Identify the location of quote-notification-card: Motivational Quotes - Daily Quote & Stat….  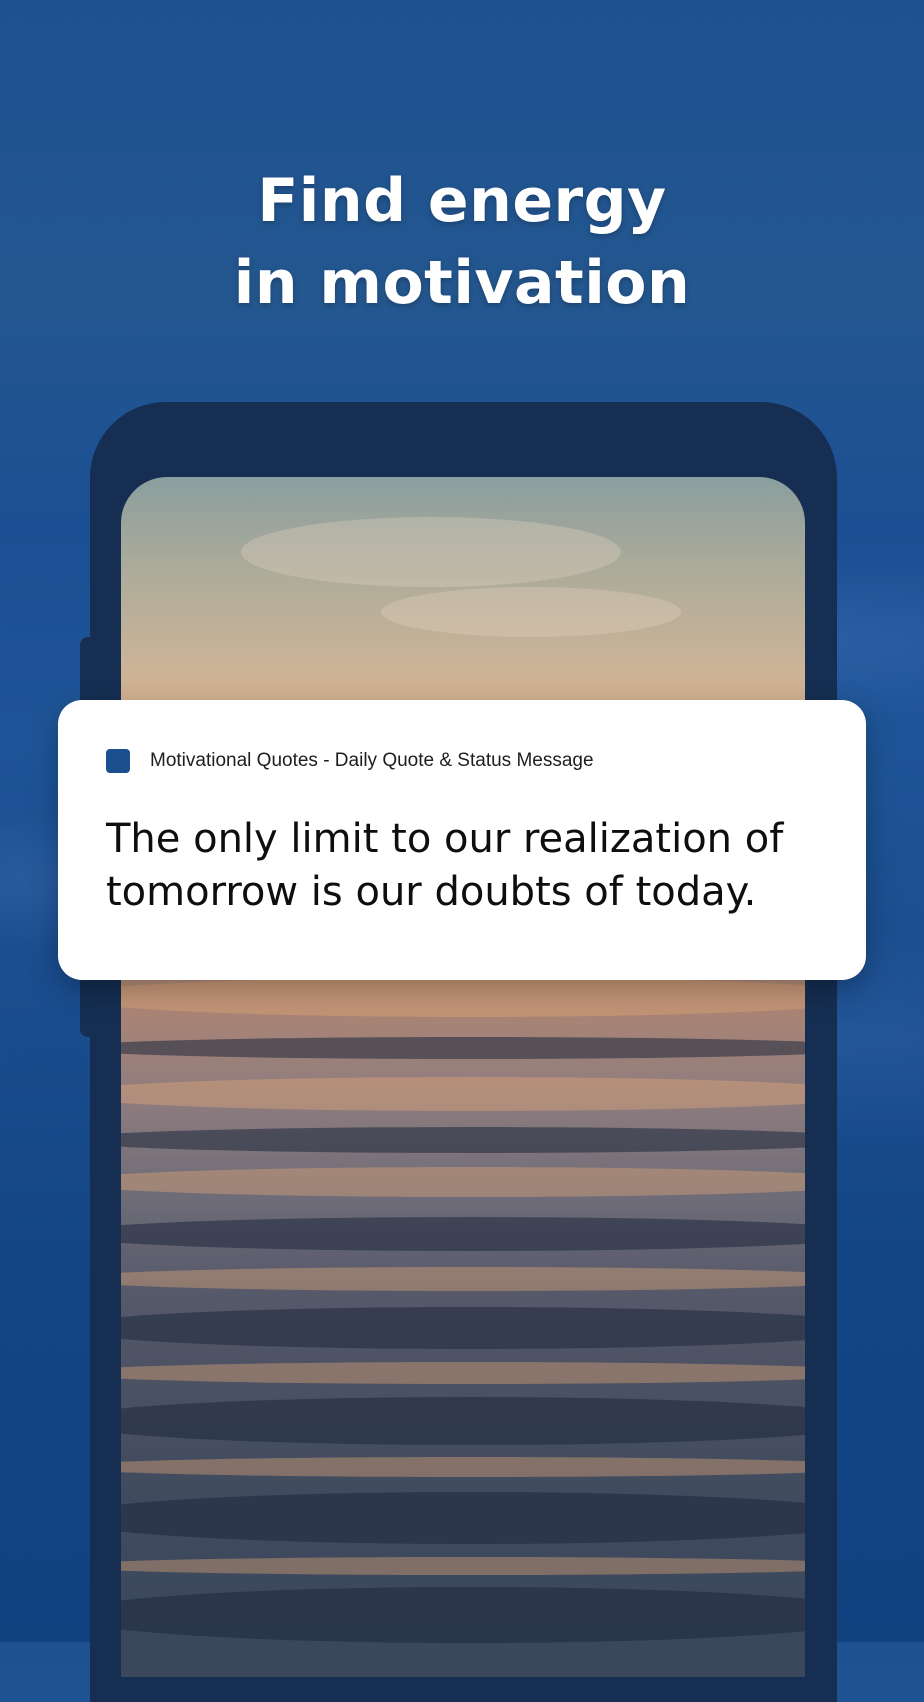
(462, 840).